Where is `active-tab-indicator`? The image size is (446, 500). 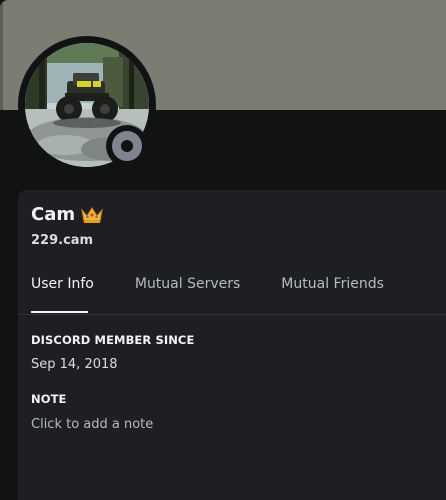
active-tab-indicator is located at coordinates (59, 312).